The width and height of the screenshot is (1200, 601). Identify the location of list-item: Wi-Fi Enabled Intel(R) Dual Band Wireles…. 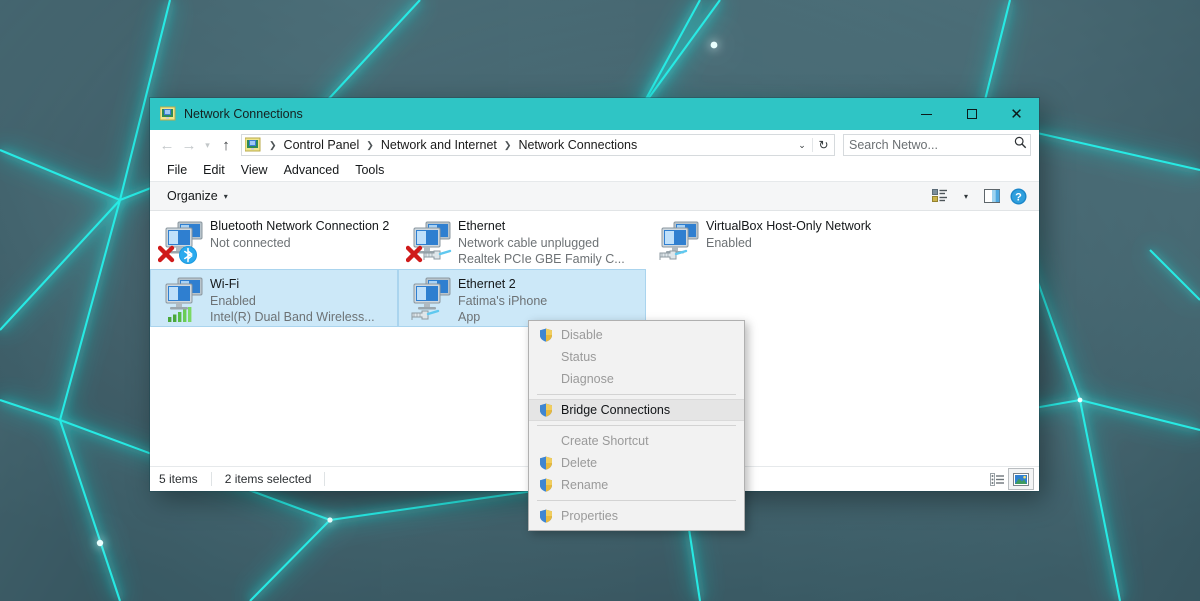
(274, 298).